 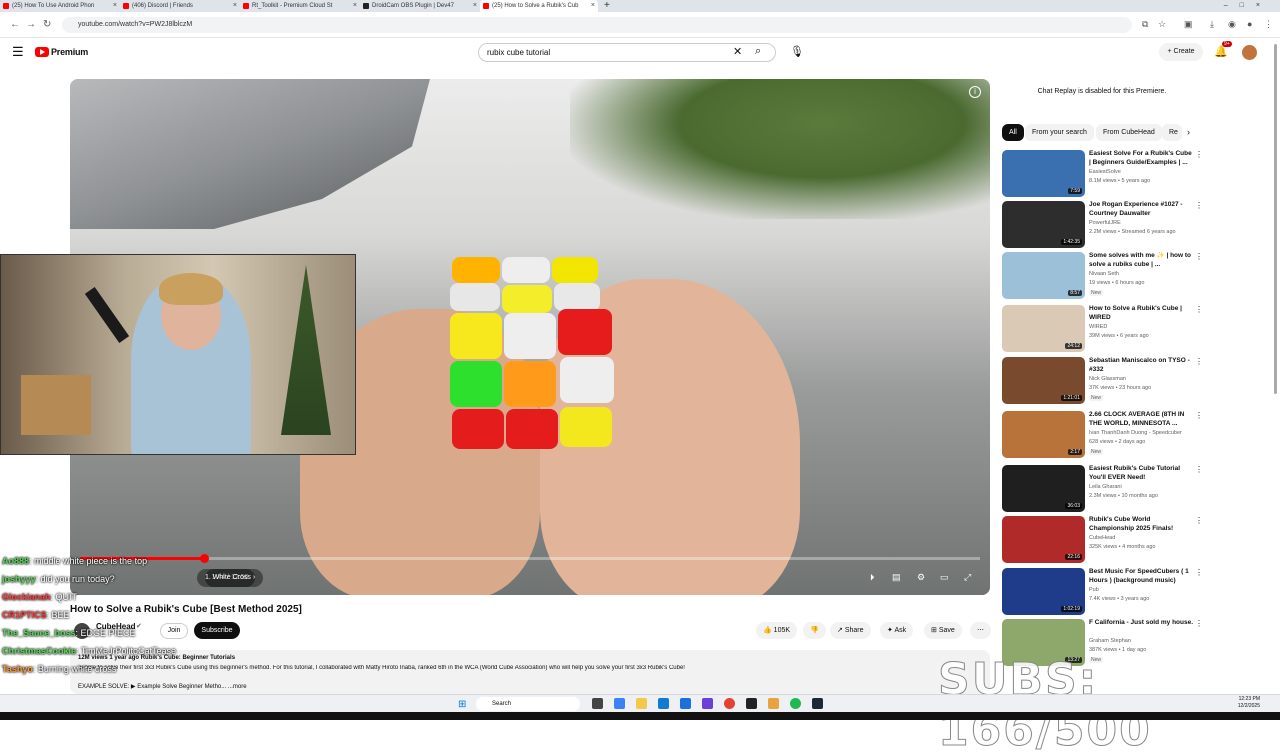 I want to click on window-controls: –□×, so click(x=1248, y=6).